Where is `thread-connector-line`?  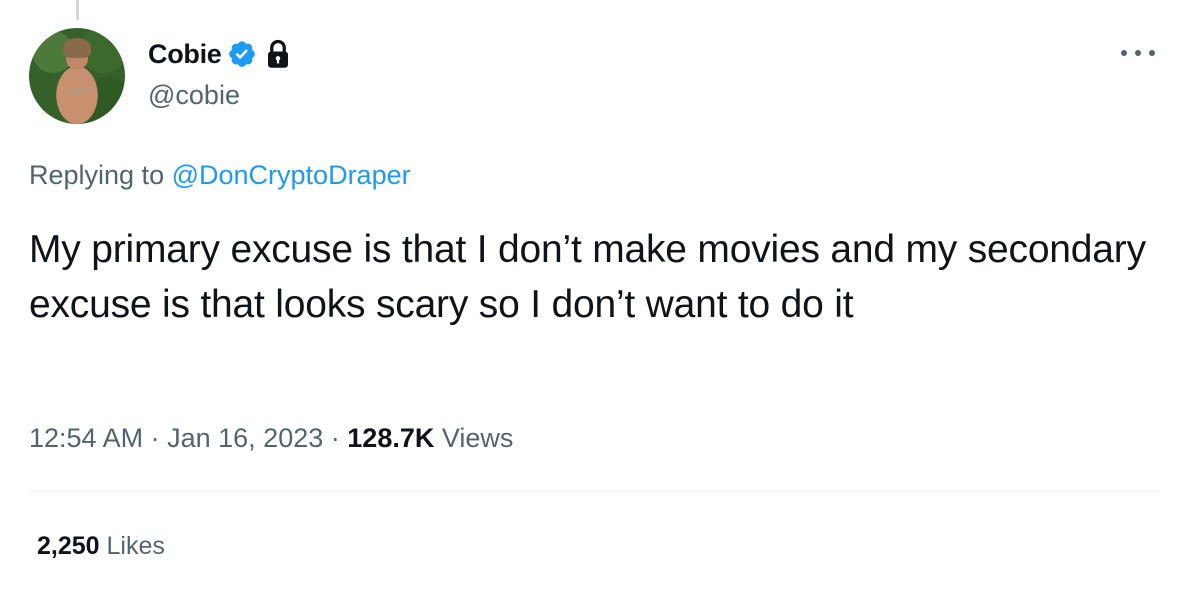 thread-connector-line is located at coordinates (77, 10).